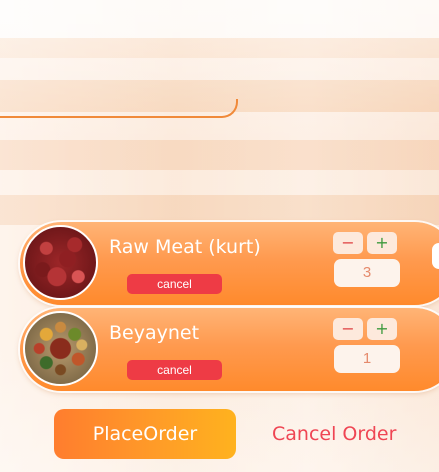 This screenshot has width=439, height=472. I want to click on quantity-field: 3, so click(367, 273).